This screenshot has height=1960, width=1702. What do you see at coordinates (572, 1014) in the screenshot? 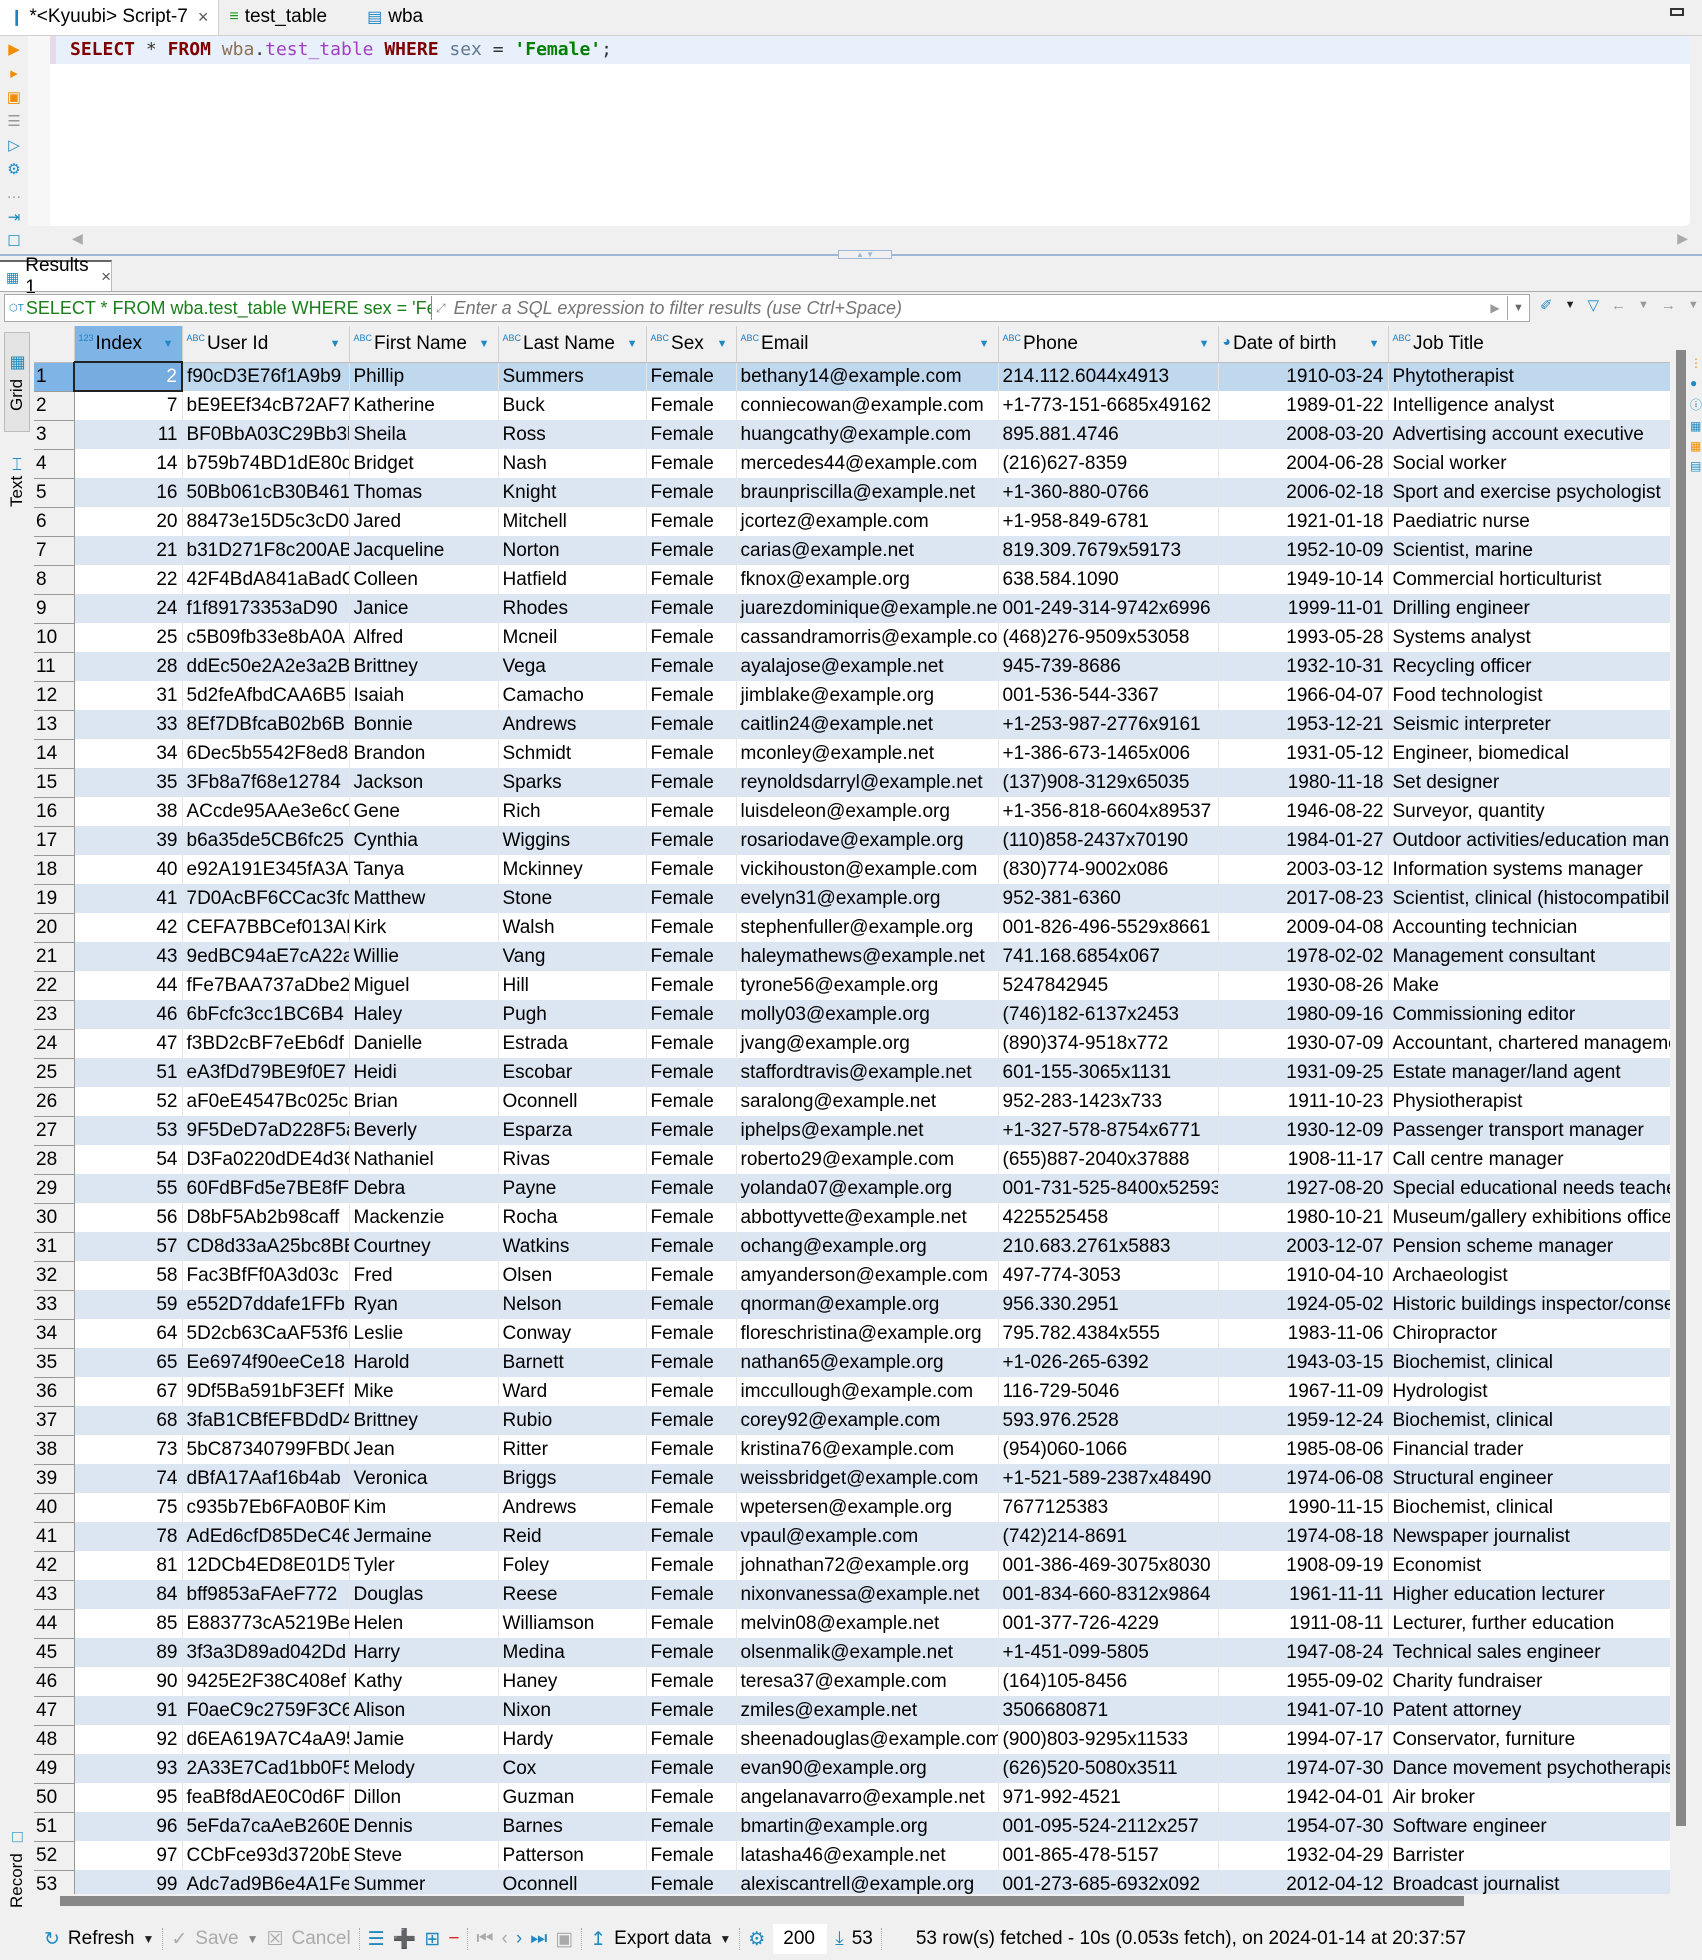
I see `cell-last-name: Pugh` at bounding box center [572, 1014].